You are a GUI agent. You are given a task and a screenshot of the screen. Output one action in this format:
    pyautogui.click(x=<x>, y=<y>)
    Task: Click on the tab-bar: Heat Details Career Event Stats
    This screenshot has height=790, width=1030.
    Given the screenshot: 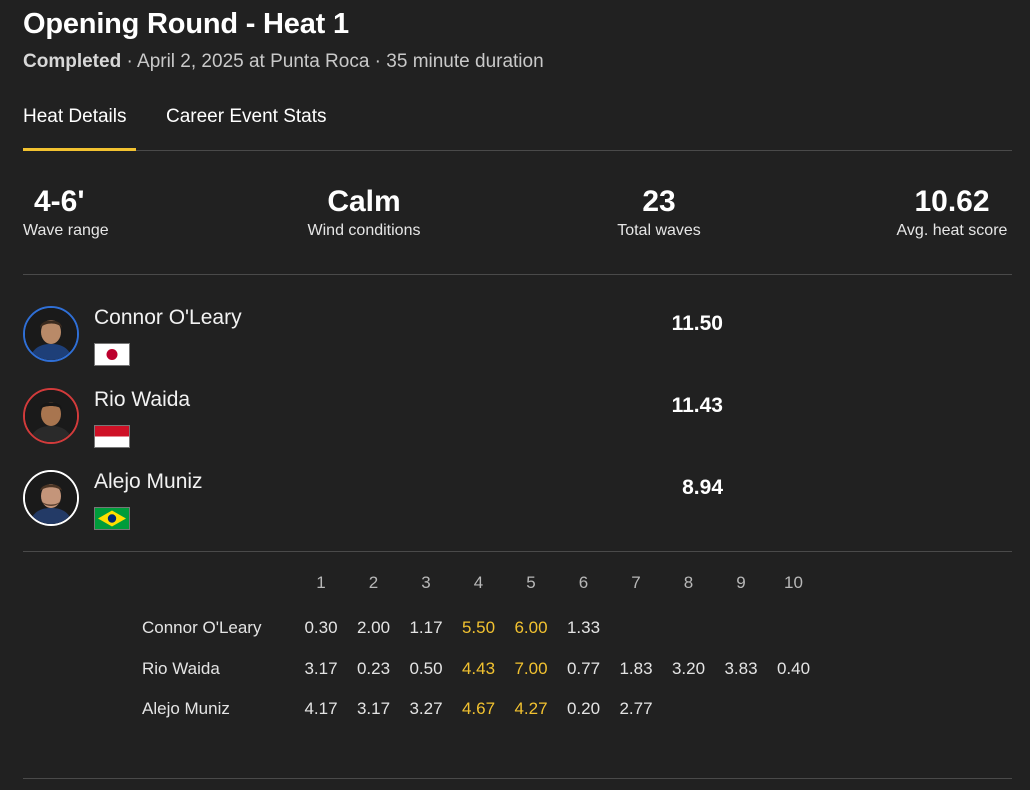 What is the action you would take?
    pyautogui.click(x=517, y=128)
    